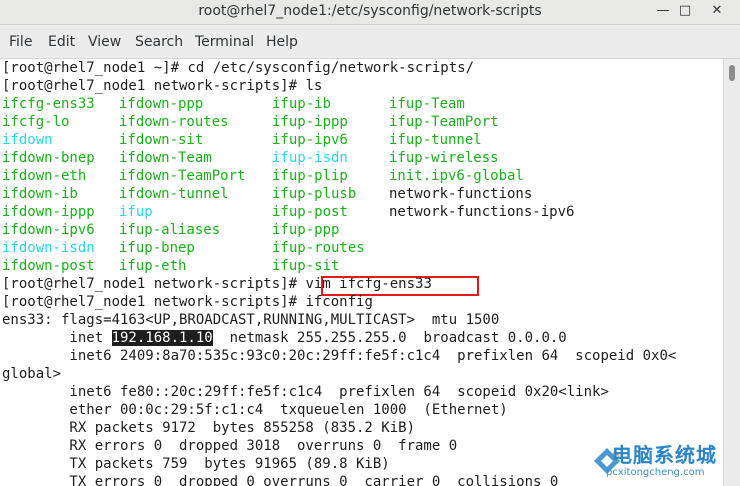  What do you see at coordinates (44, 176) in the screenshot?
I see `ls-entry: ifdown-eth` at bounding box center [44, 176].